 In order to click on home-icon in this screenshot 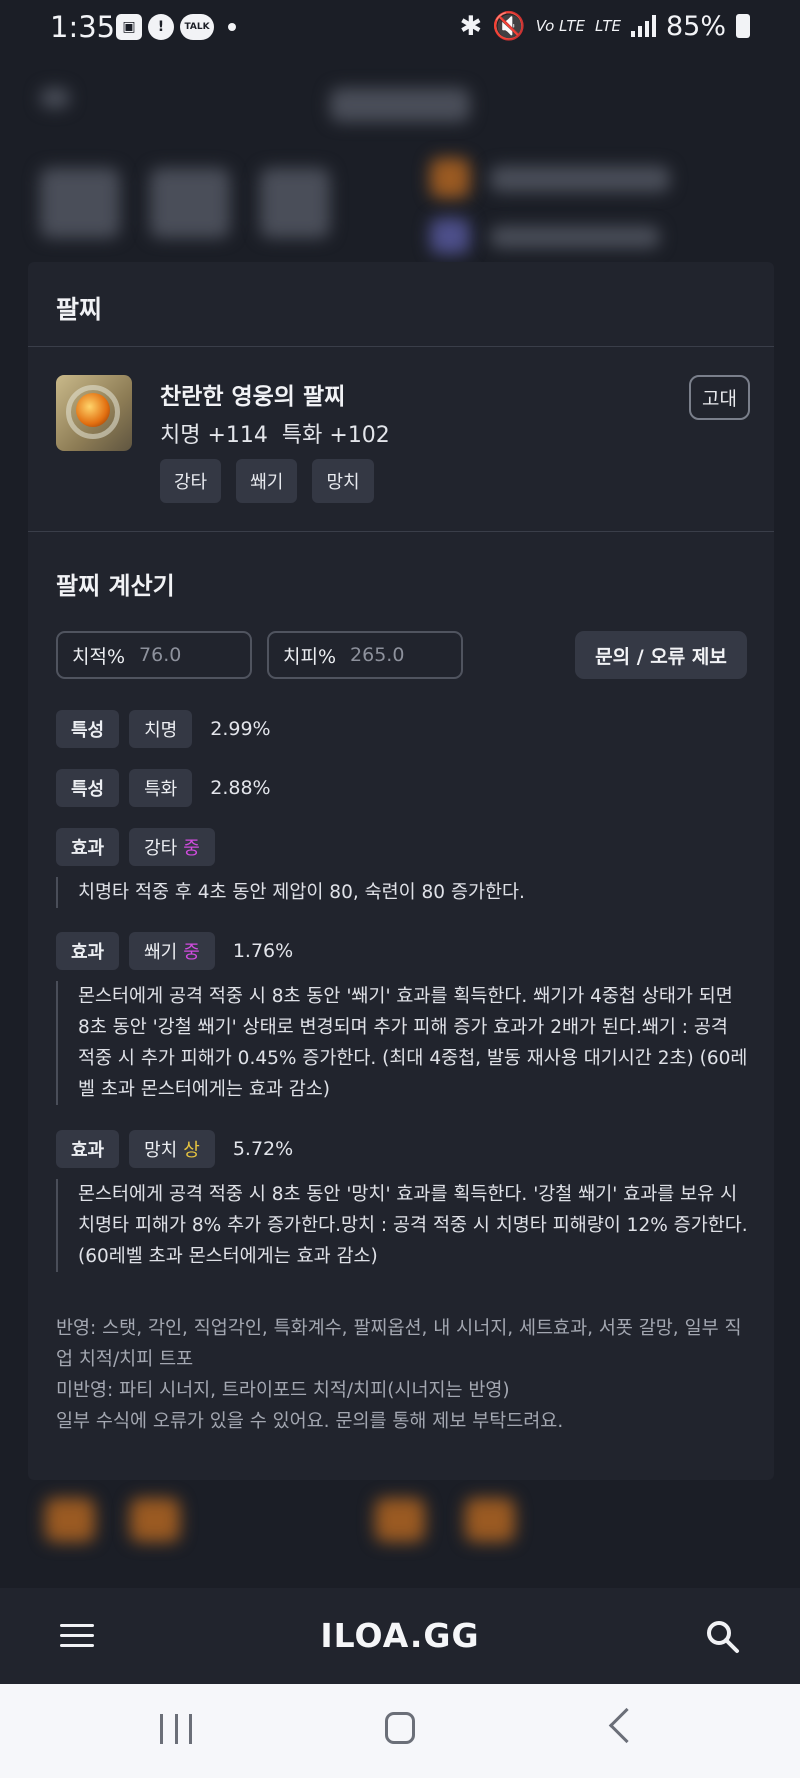, I will do `click(400, 1728)`.